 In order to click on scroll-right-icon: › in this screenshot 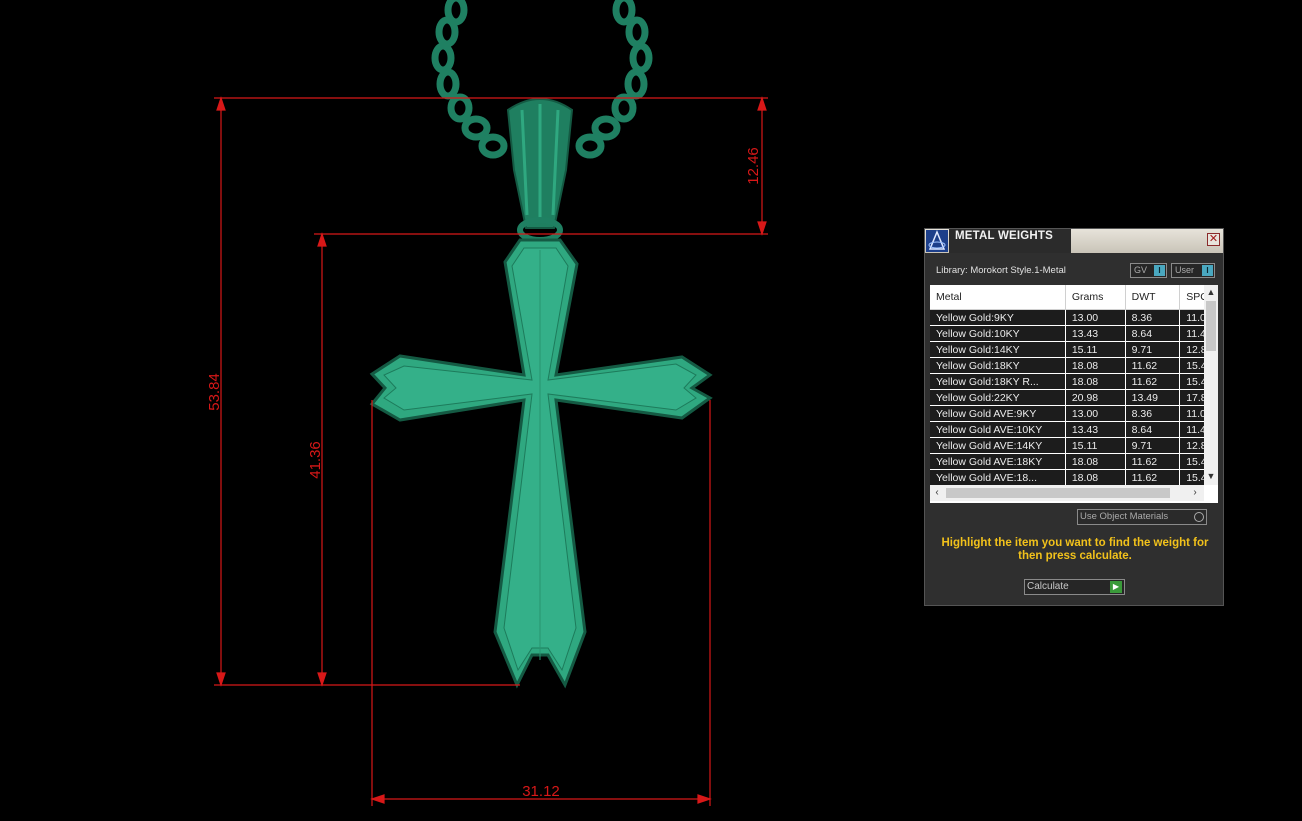, I will do `click(1195, 493)`.